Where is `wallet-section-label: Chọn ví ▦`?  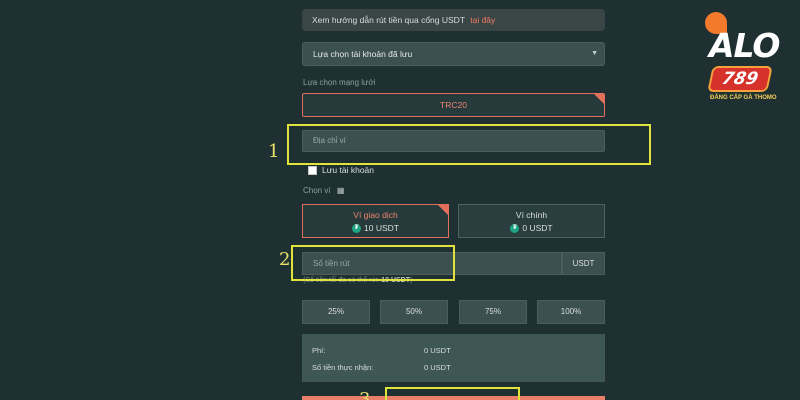
wallet-section-label: Chọn ví ▦ is located at coordinates (323, 190).